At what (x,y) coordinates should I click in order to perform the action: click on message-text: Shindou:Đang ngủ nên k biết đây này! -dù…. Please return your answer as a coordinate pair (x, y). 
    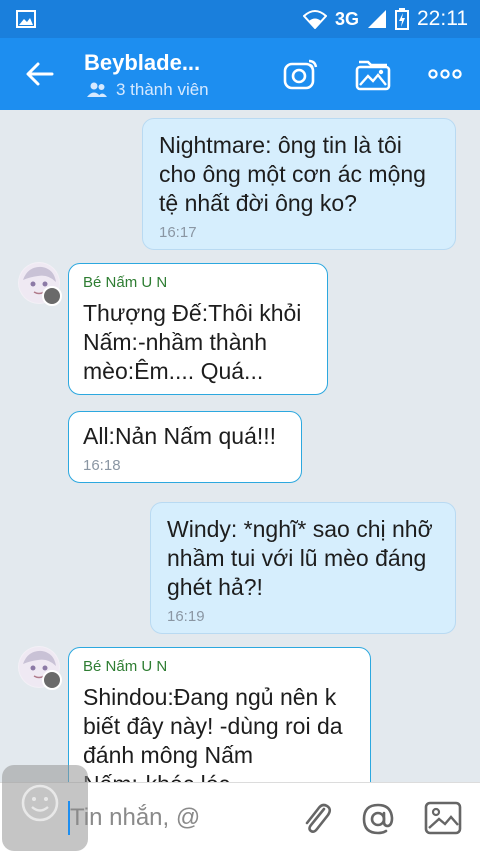
    Looking at the image, I should click on (213, 733).